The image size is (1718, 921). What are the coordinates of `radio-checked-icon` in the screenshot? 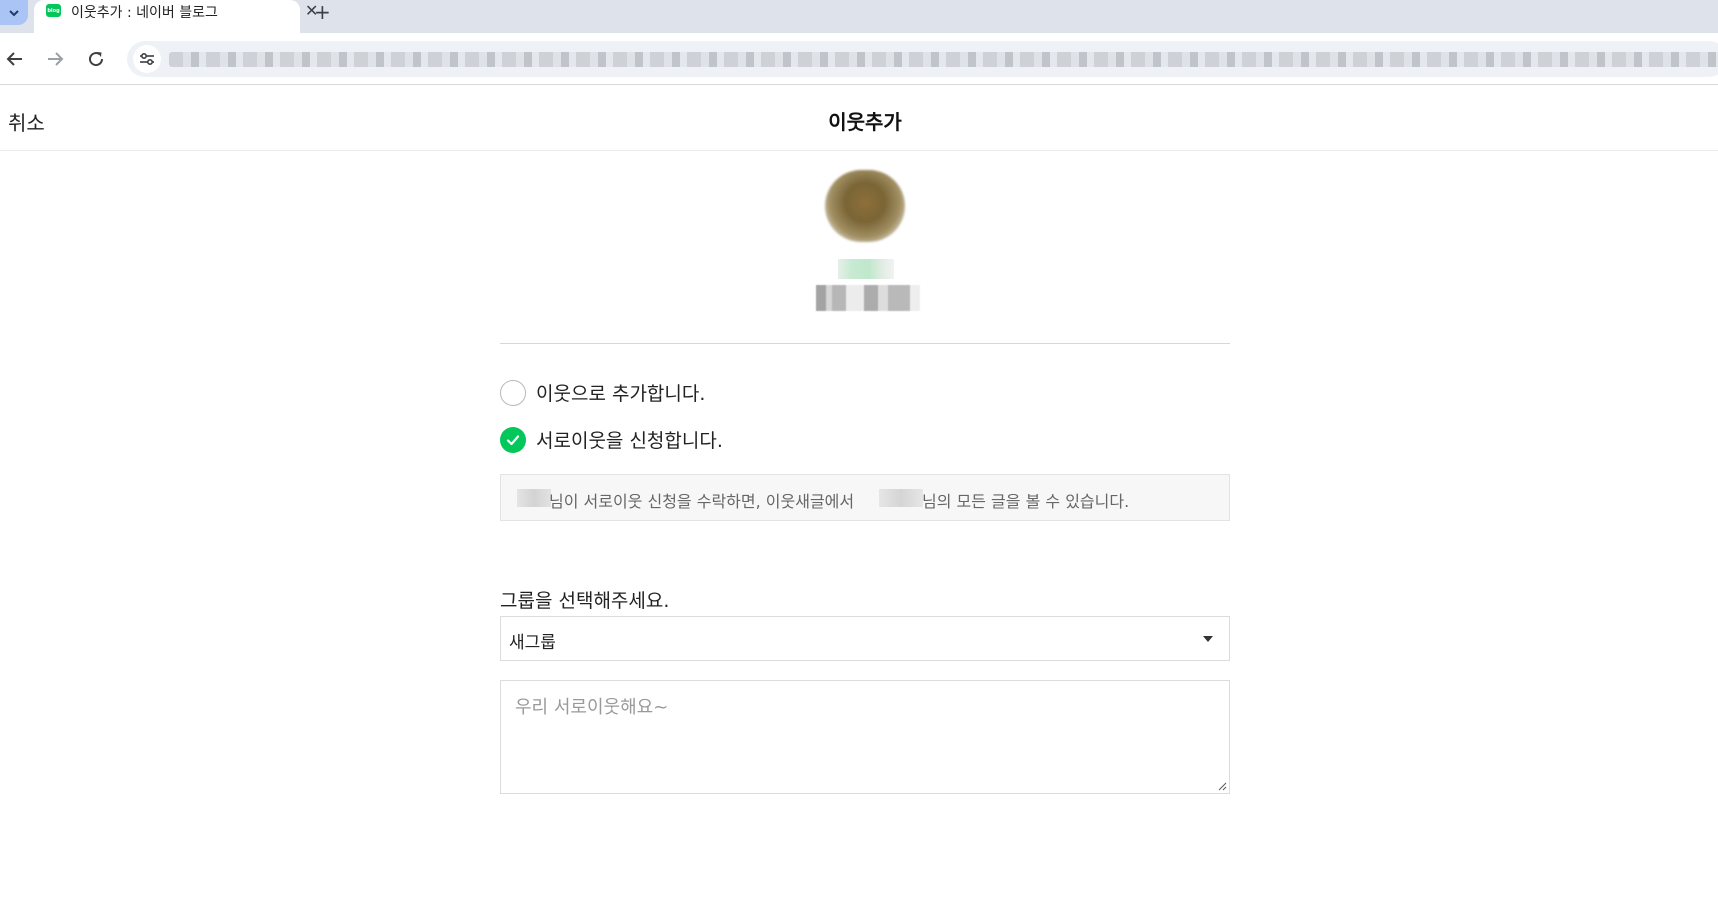 It's located at (513, 439).